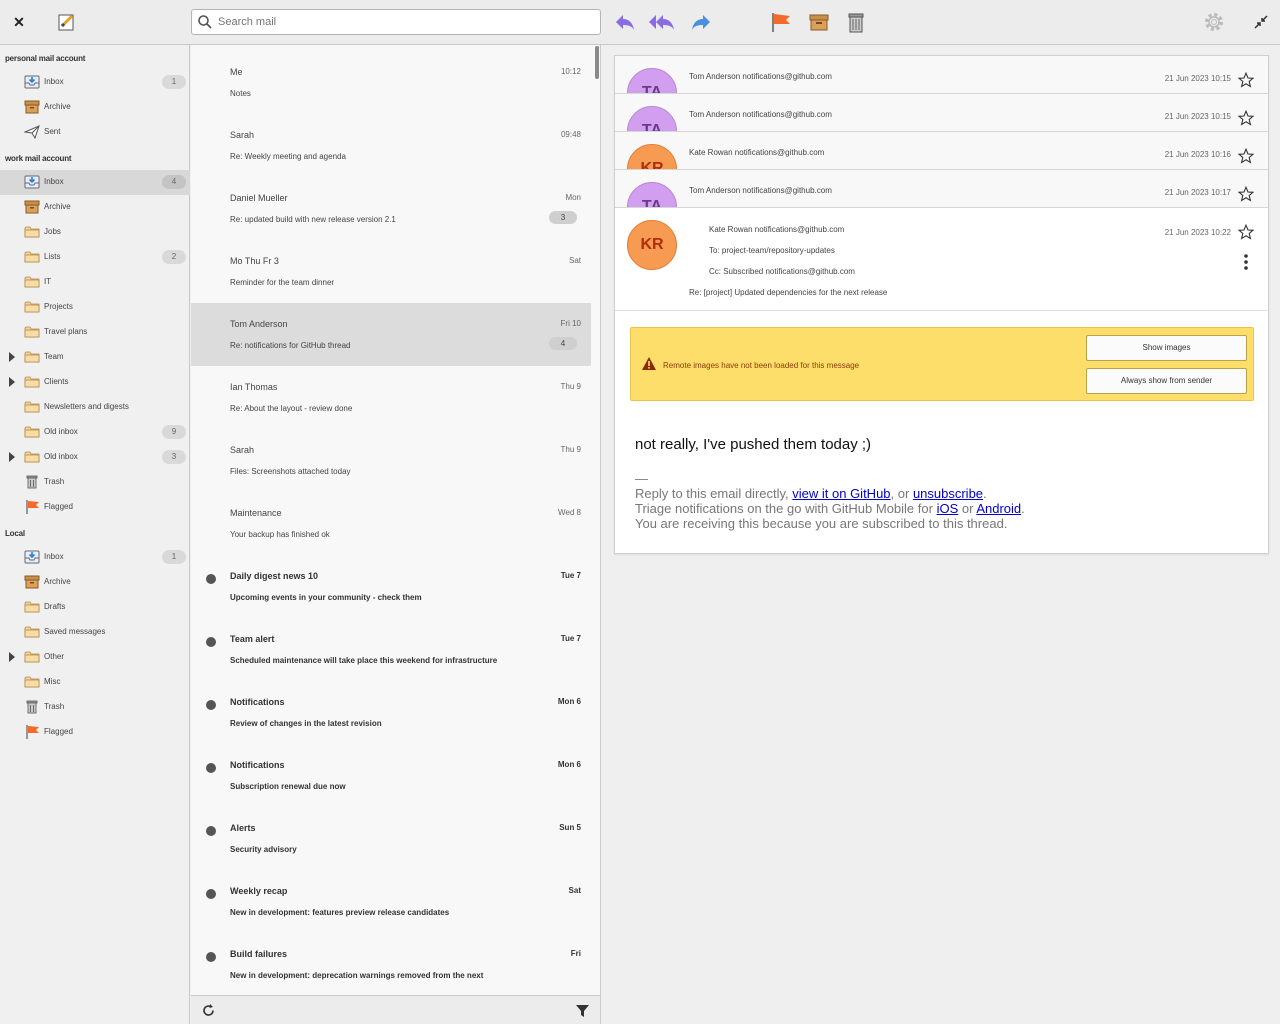  What do you see at coordinates (95, 632) in the screenshot?
I see `sidebar-item-saved-messages: Saved messages` at bounding box center [95, 632].